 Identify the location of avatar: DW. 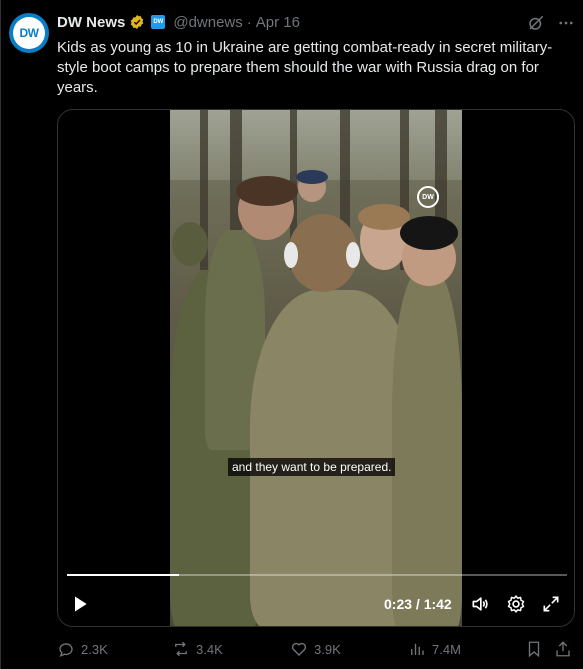
(29, 33).